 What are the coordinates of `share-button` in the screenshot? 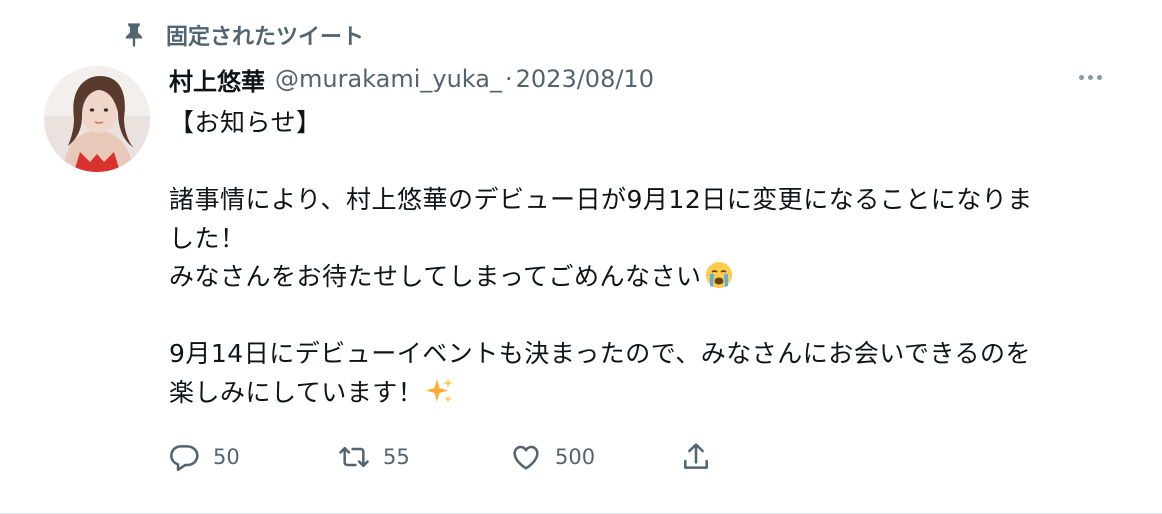 It's located at (696, 457).